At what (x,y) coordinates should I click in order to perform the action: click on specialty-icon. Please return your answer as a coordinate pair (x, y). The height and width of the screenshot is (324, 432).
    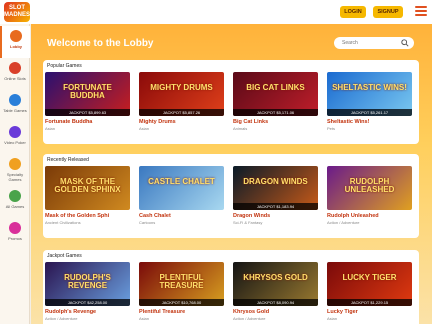
    Looking at the image, I should click on (15, 164).